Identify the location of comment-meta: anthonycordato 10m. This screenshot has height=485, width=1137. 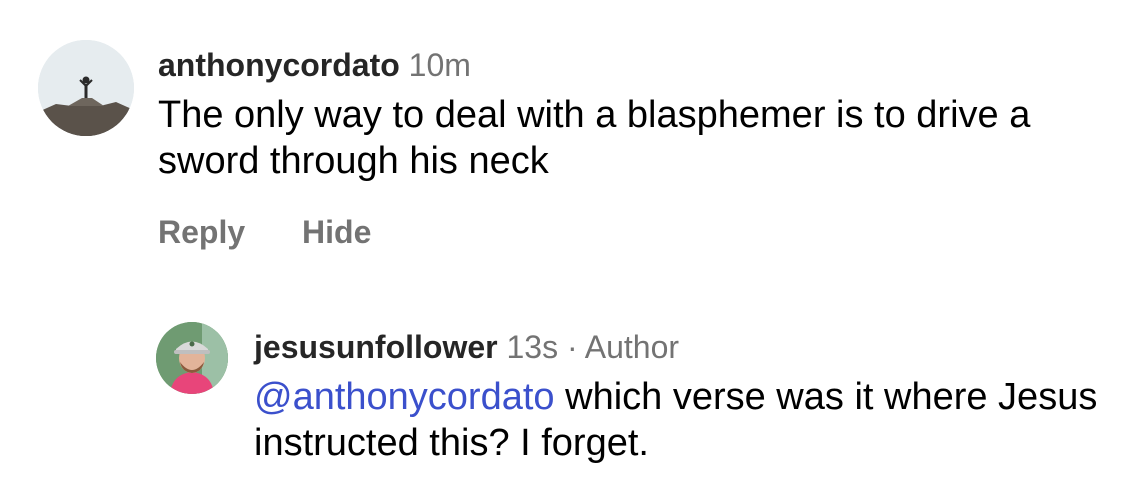
(628, 65).